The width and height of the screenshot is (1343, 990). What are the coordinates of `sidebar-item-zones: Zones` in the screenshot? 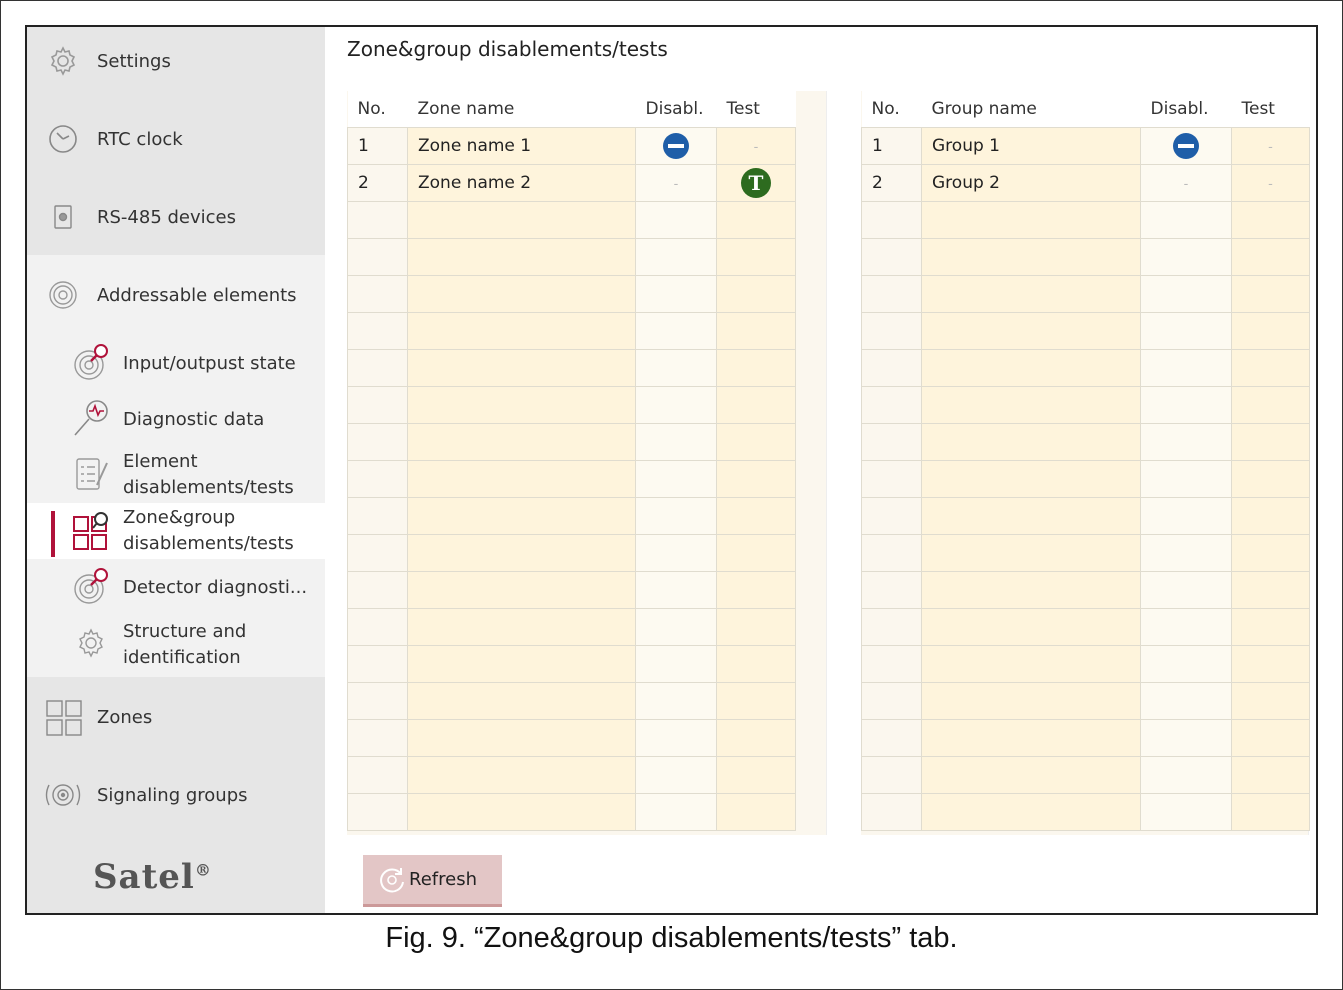 It's located at (176, 717).